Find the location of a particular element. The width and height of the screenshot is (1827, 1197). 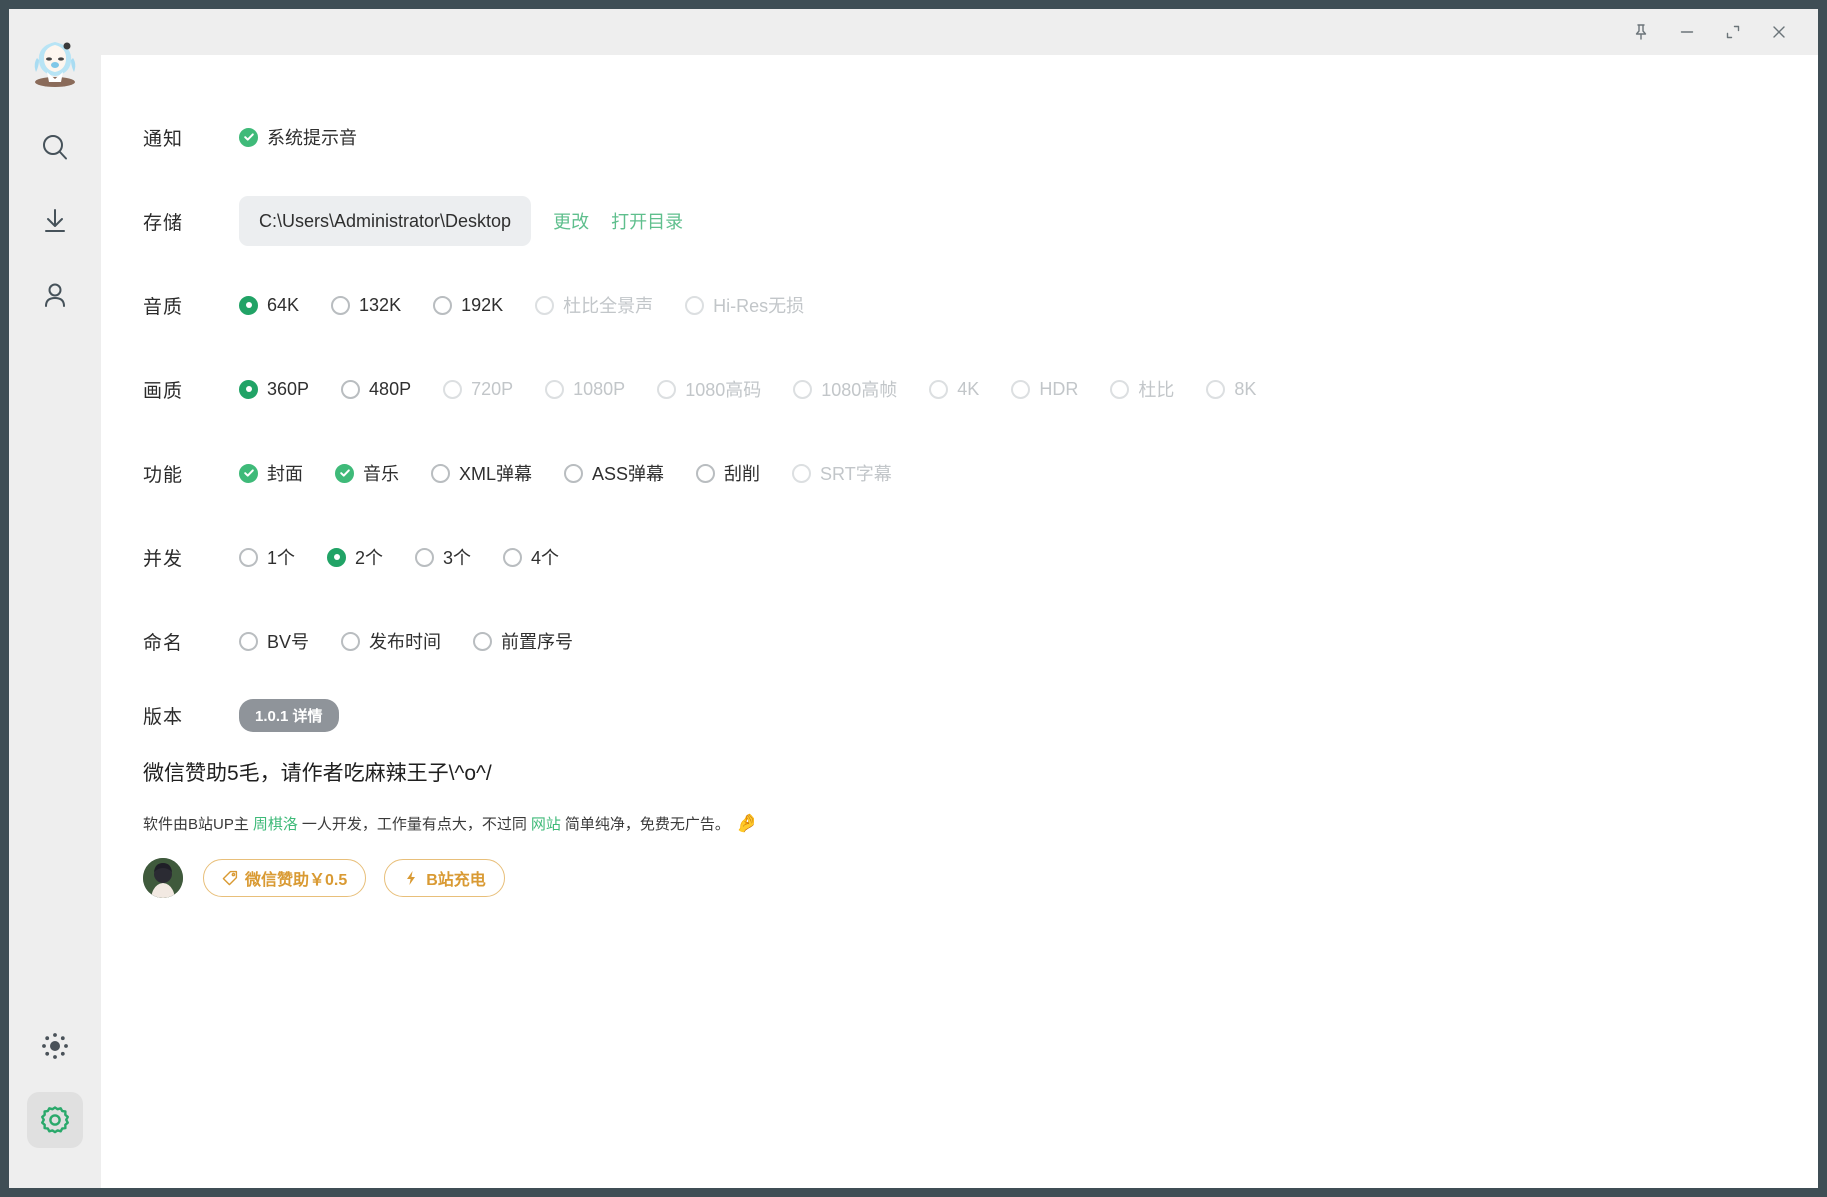

option-naming-bv: BV号 is located at coordinates (274, 641).